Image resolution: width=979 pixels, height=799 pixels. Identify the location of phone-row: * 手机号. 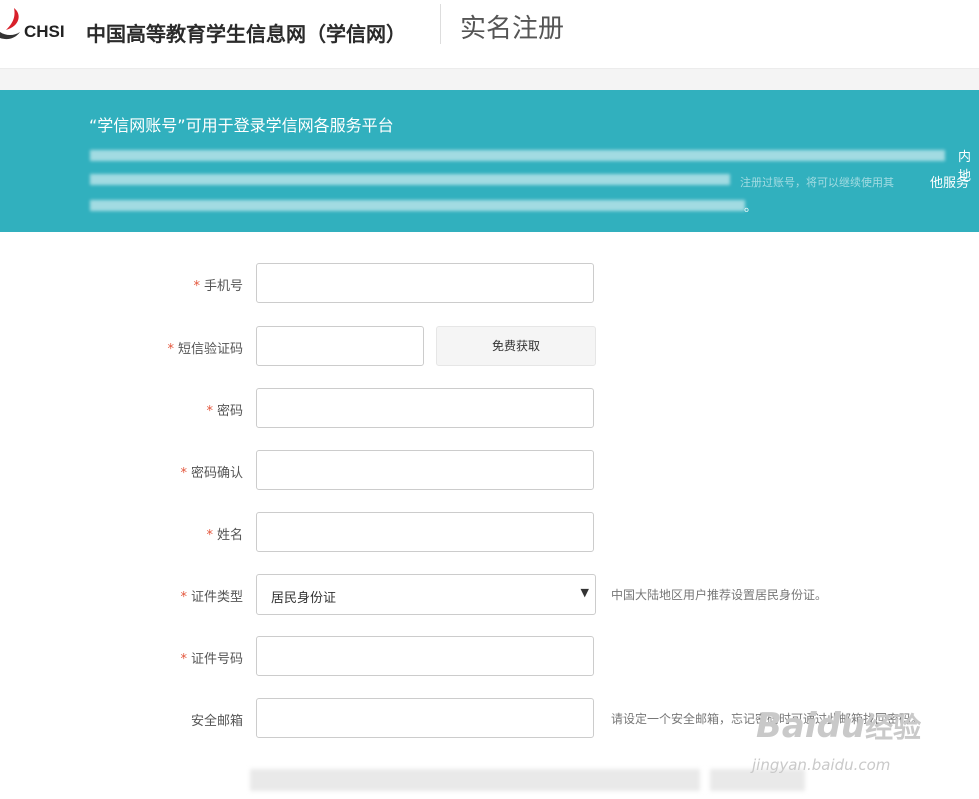
(489, 284).